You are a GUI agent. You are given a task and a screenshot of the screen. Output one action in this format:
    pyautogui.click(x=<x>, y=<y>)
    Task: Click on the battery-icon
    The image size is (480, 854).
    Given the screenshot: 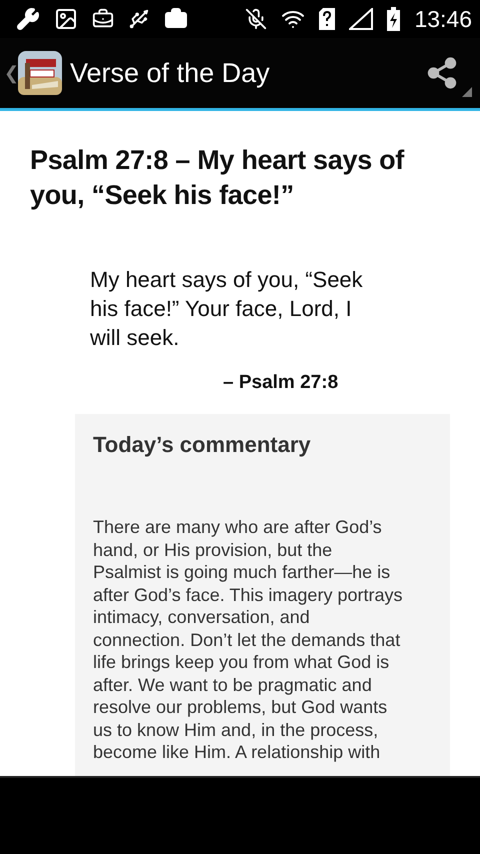 What is the action you would take?
    pyautogui.click(x=393, y=19)
    